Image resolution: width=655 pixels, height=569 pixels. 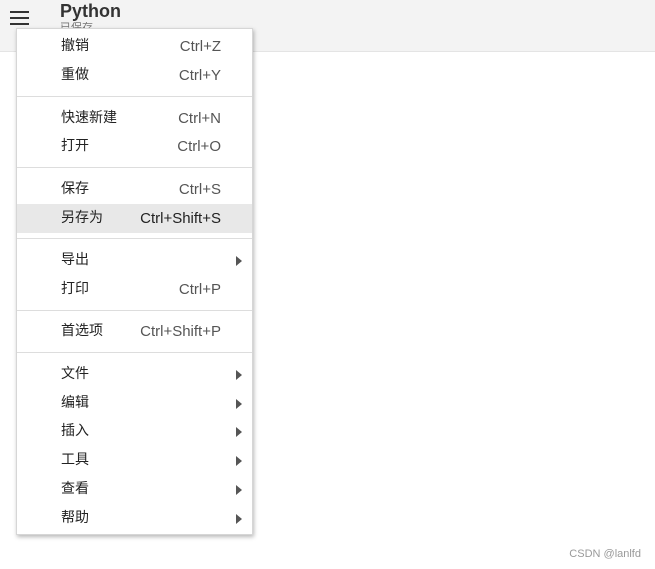 I want to click on hamburger-menu-icon, so click(x=20, y=18).